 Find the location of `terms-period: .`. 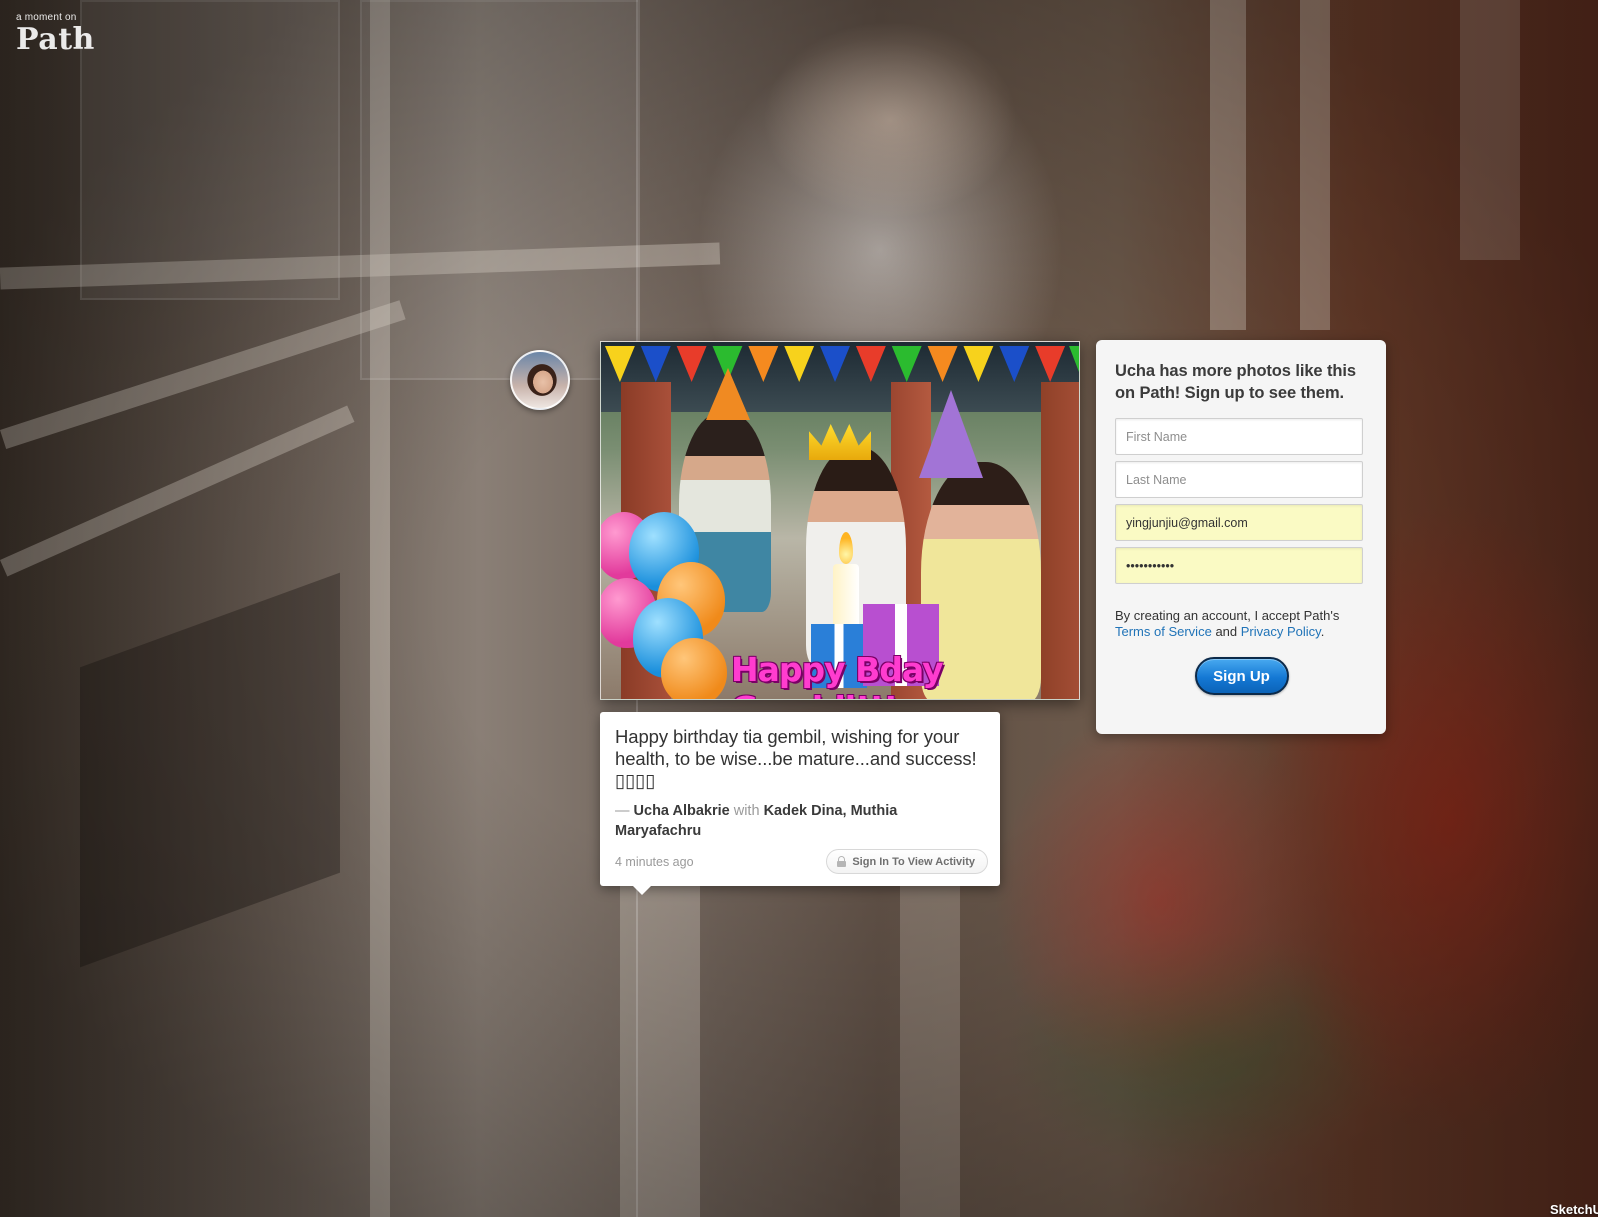

terms-period: . is located at coordinates (1322, 631).